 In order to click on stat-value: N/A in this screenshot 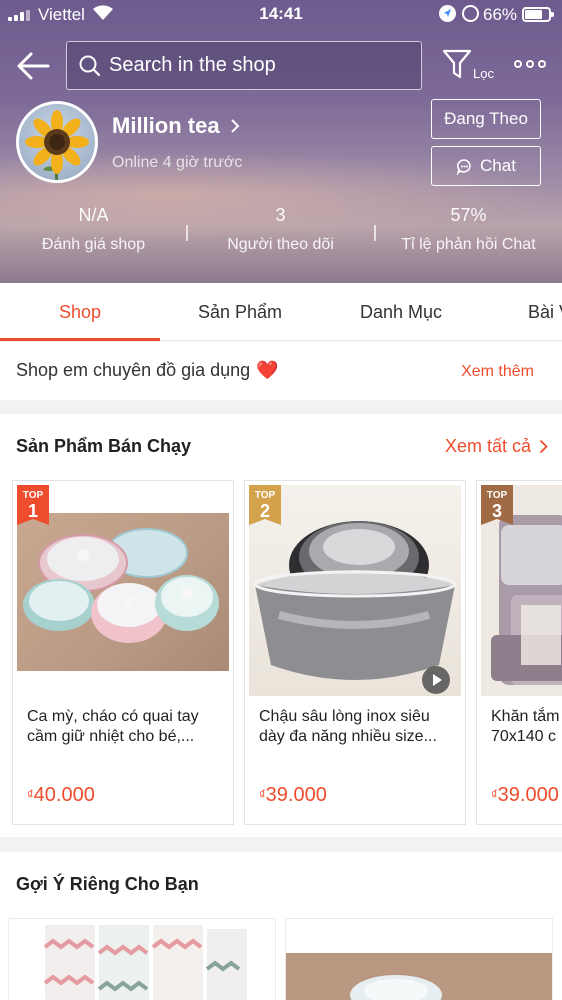, I will do `click(93, 215)`.